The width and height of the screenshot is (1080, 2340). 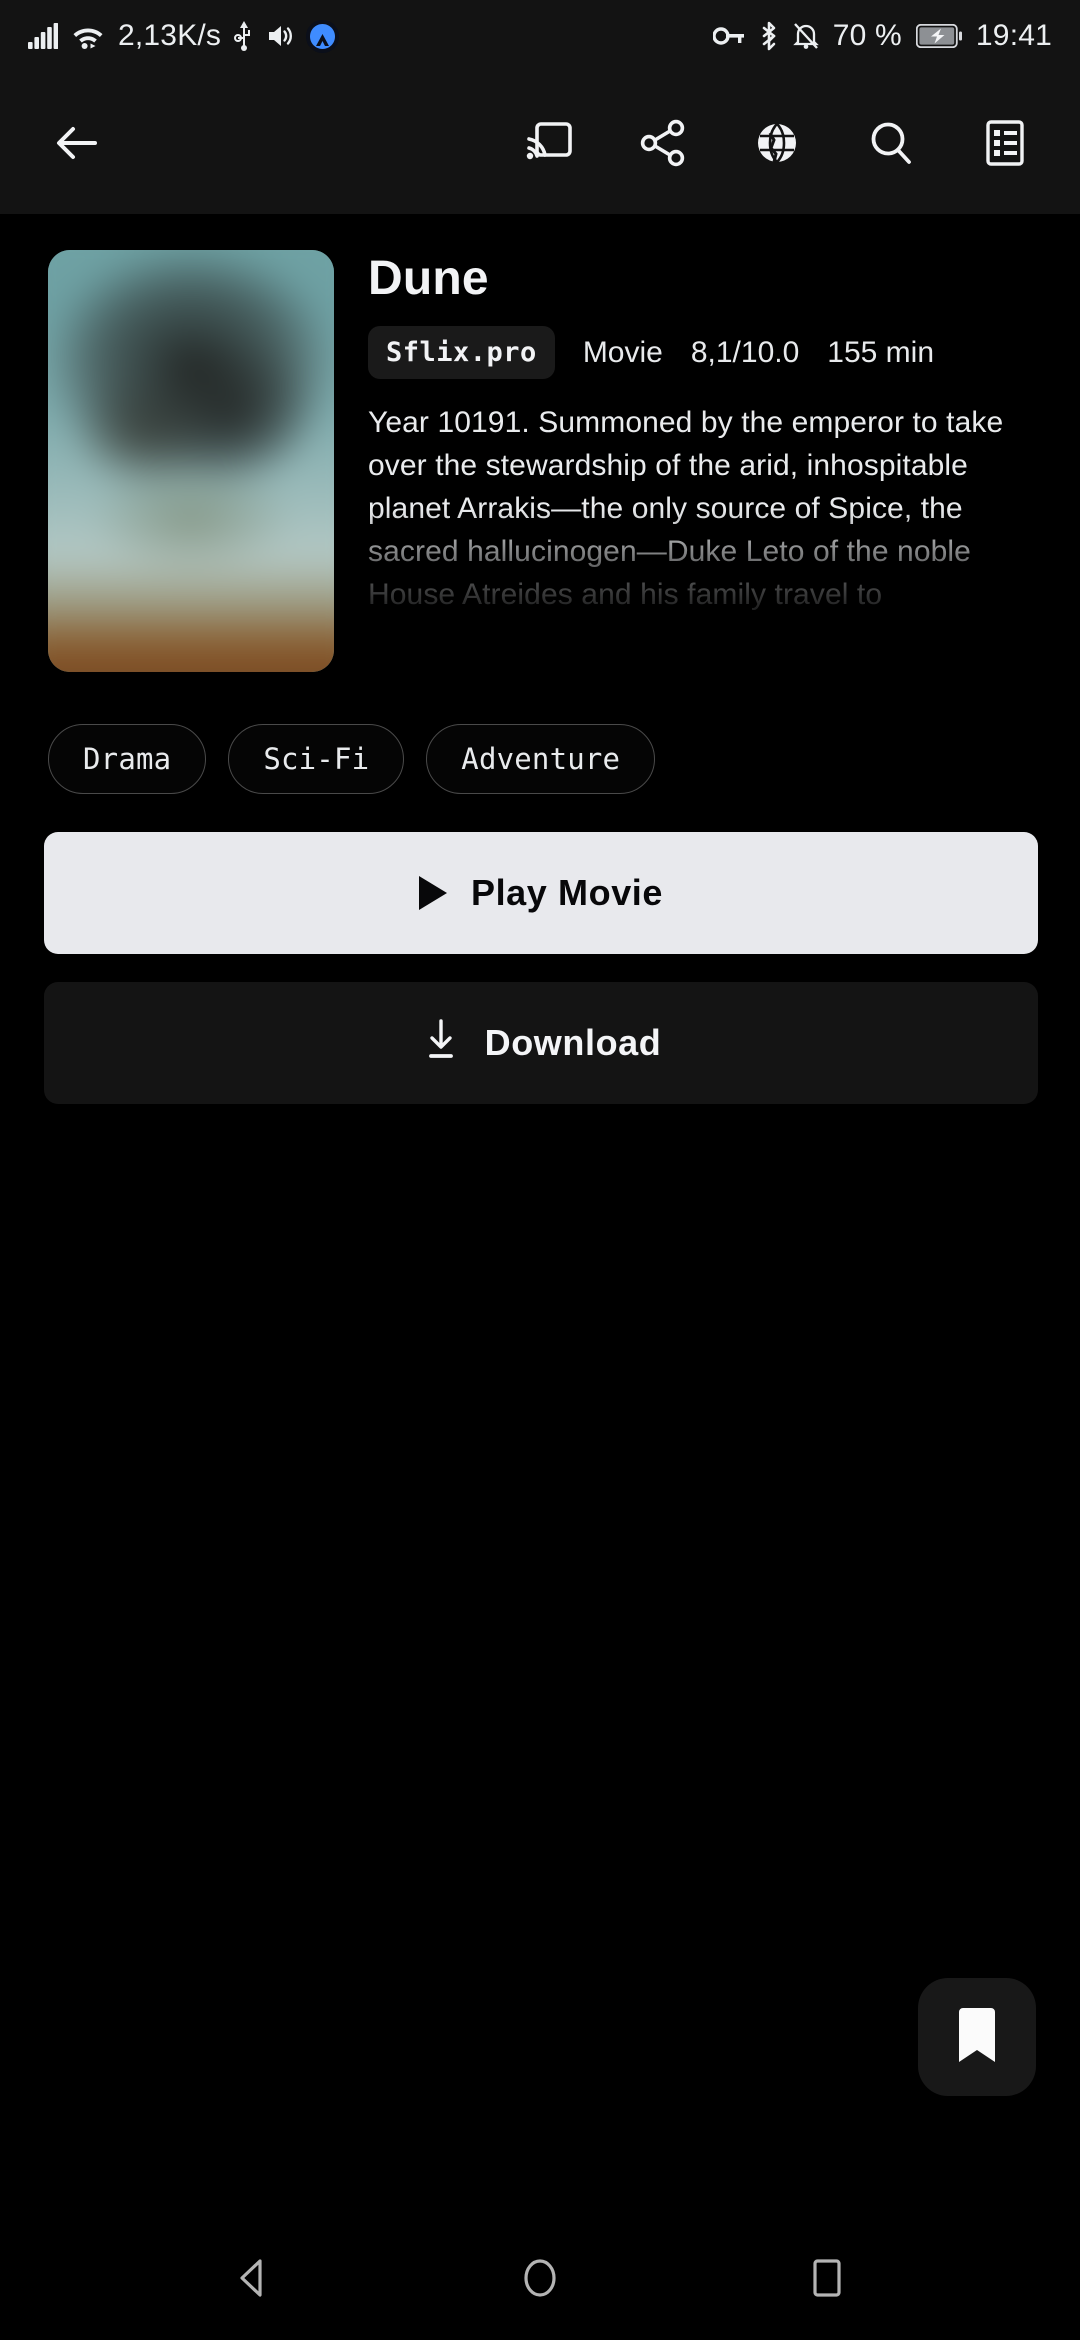 I want to click on download-arrow-icon, so click(x=441, y=1043).